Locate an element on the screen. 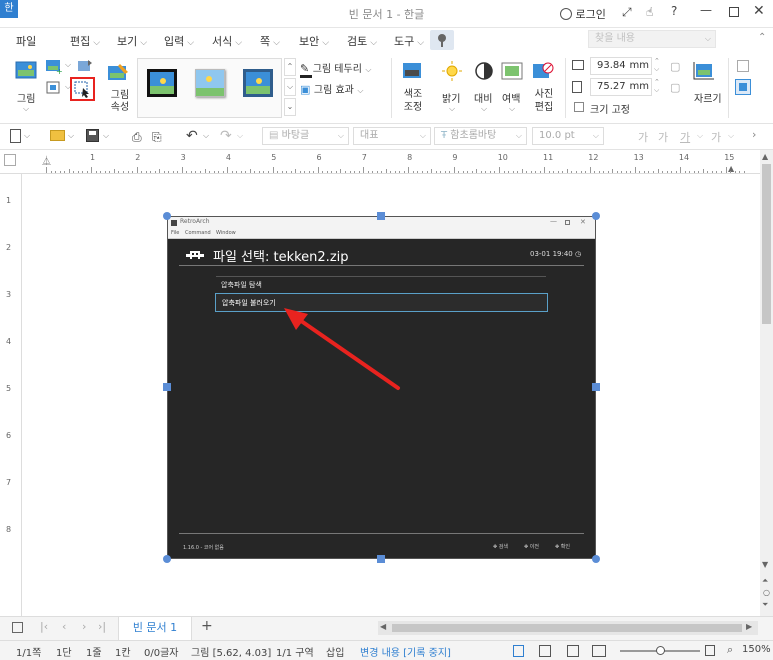 Image resolution: width=773 pixels, height=660 pixels. menu-insert: 입력 ⌵ is located at coordinates (179, 41).